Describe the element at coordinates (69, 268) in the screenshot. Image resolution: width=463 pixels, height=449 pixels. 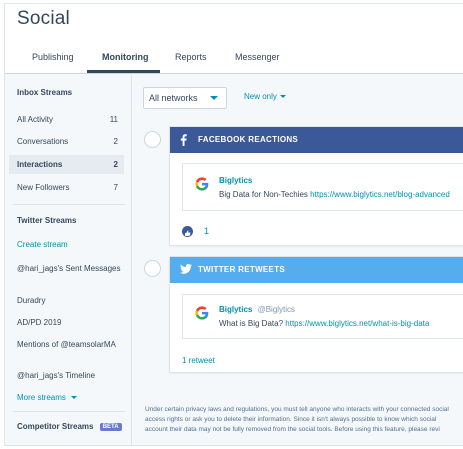
I see `sidebar-stream-sent-messages: @hari_jags's Sent Messages` at that location.